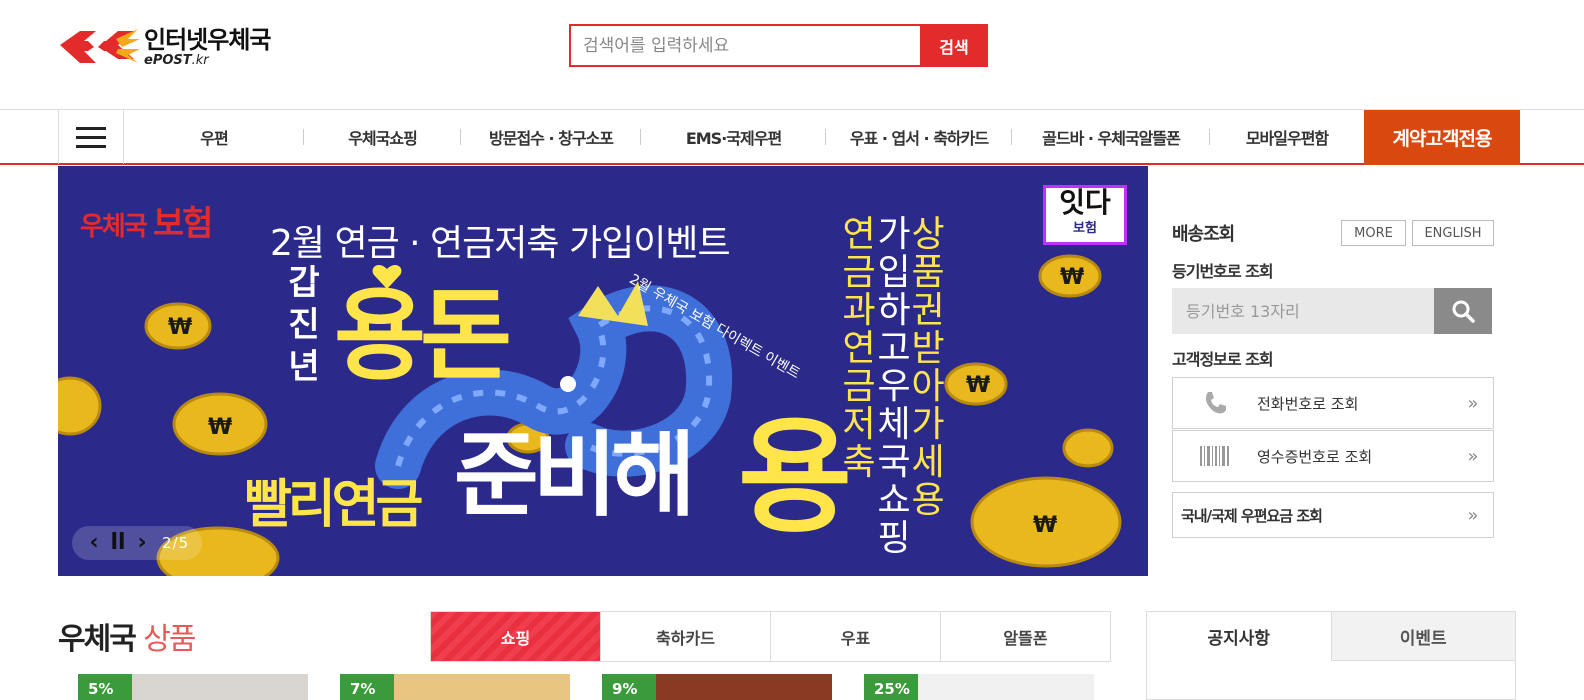 The width and height of the screenshot is (1584, 700). I want to click on slide-counter: 2/5, so click(176, 543).